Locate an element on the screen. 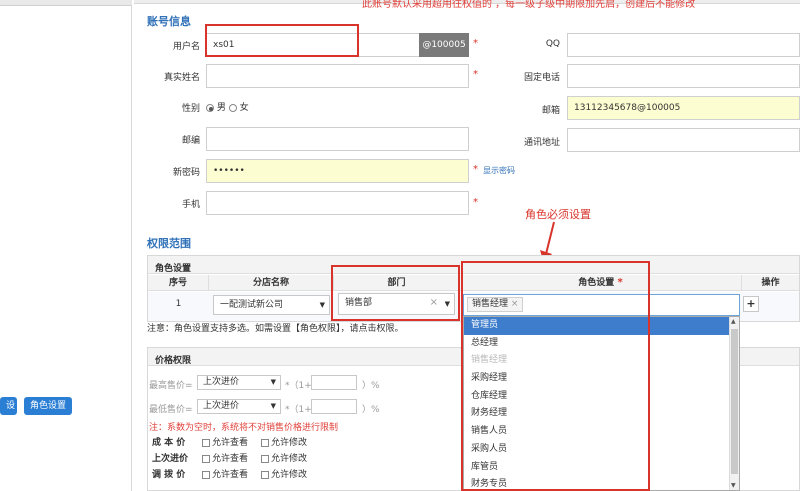  gender-male-radio is located at coordinates (210, 107).